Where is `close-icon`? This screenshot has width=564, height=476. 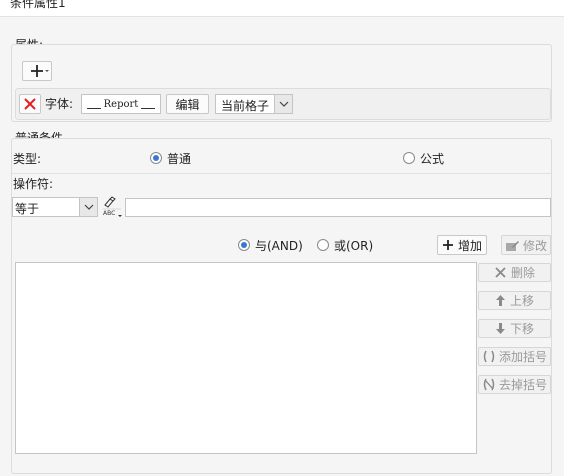
close-icon is located at coordinates (30, 104).